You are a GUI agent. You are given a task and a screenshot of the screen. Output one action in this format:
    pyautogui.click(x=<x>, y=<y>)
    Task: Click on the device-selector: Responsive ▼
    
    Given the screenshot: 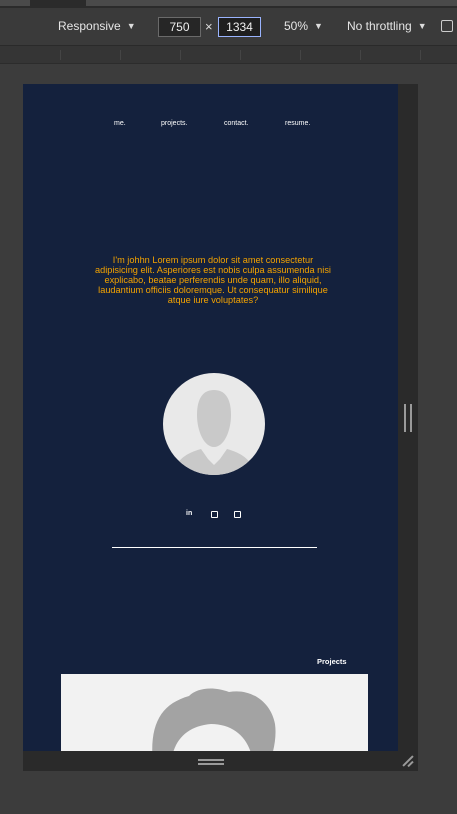 What is the action you would take?
    pyautogui.click(x=97, y=26)
    